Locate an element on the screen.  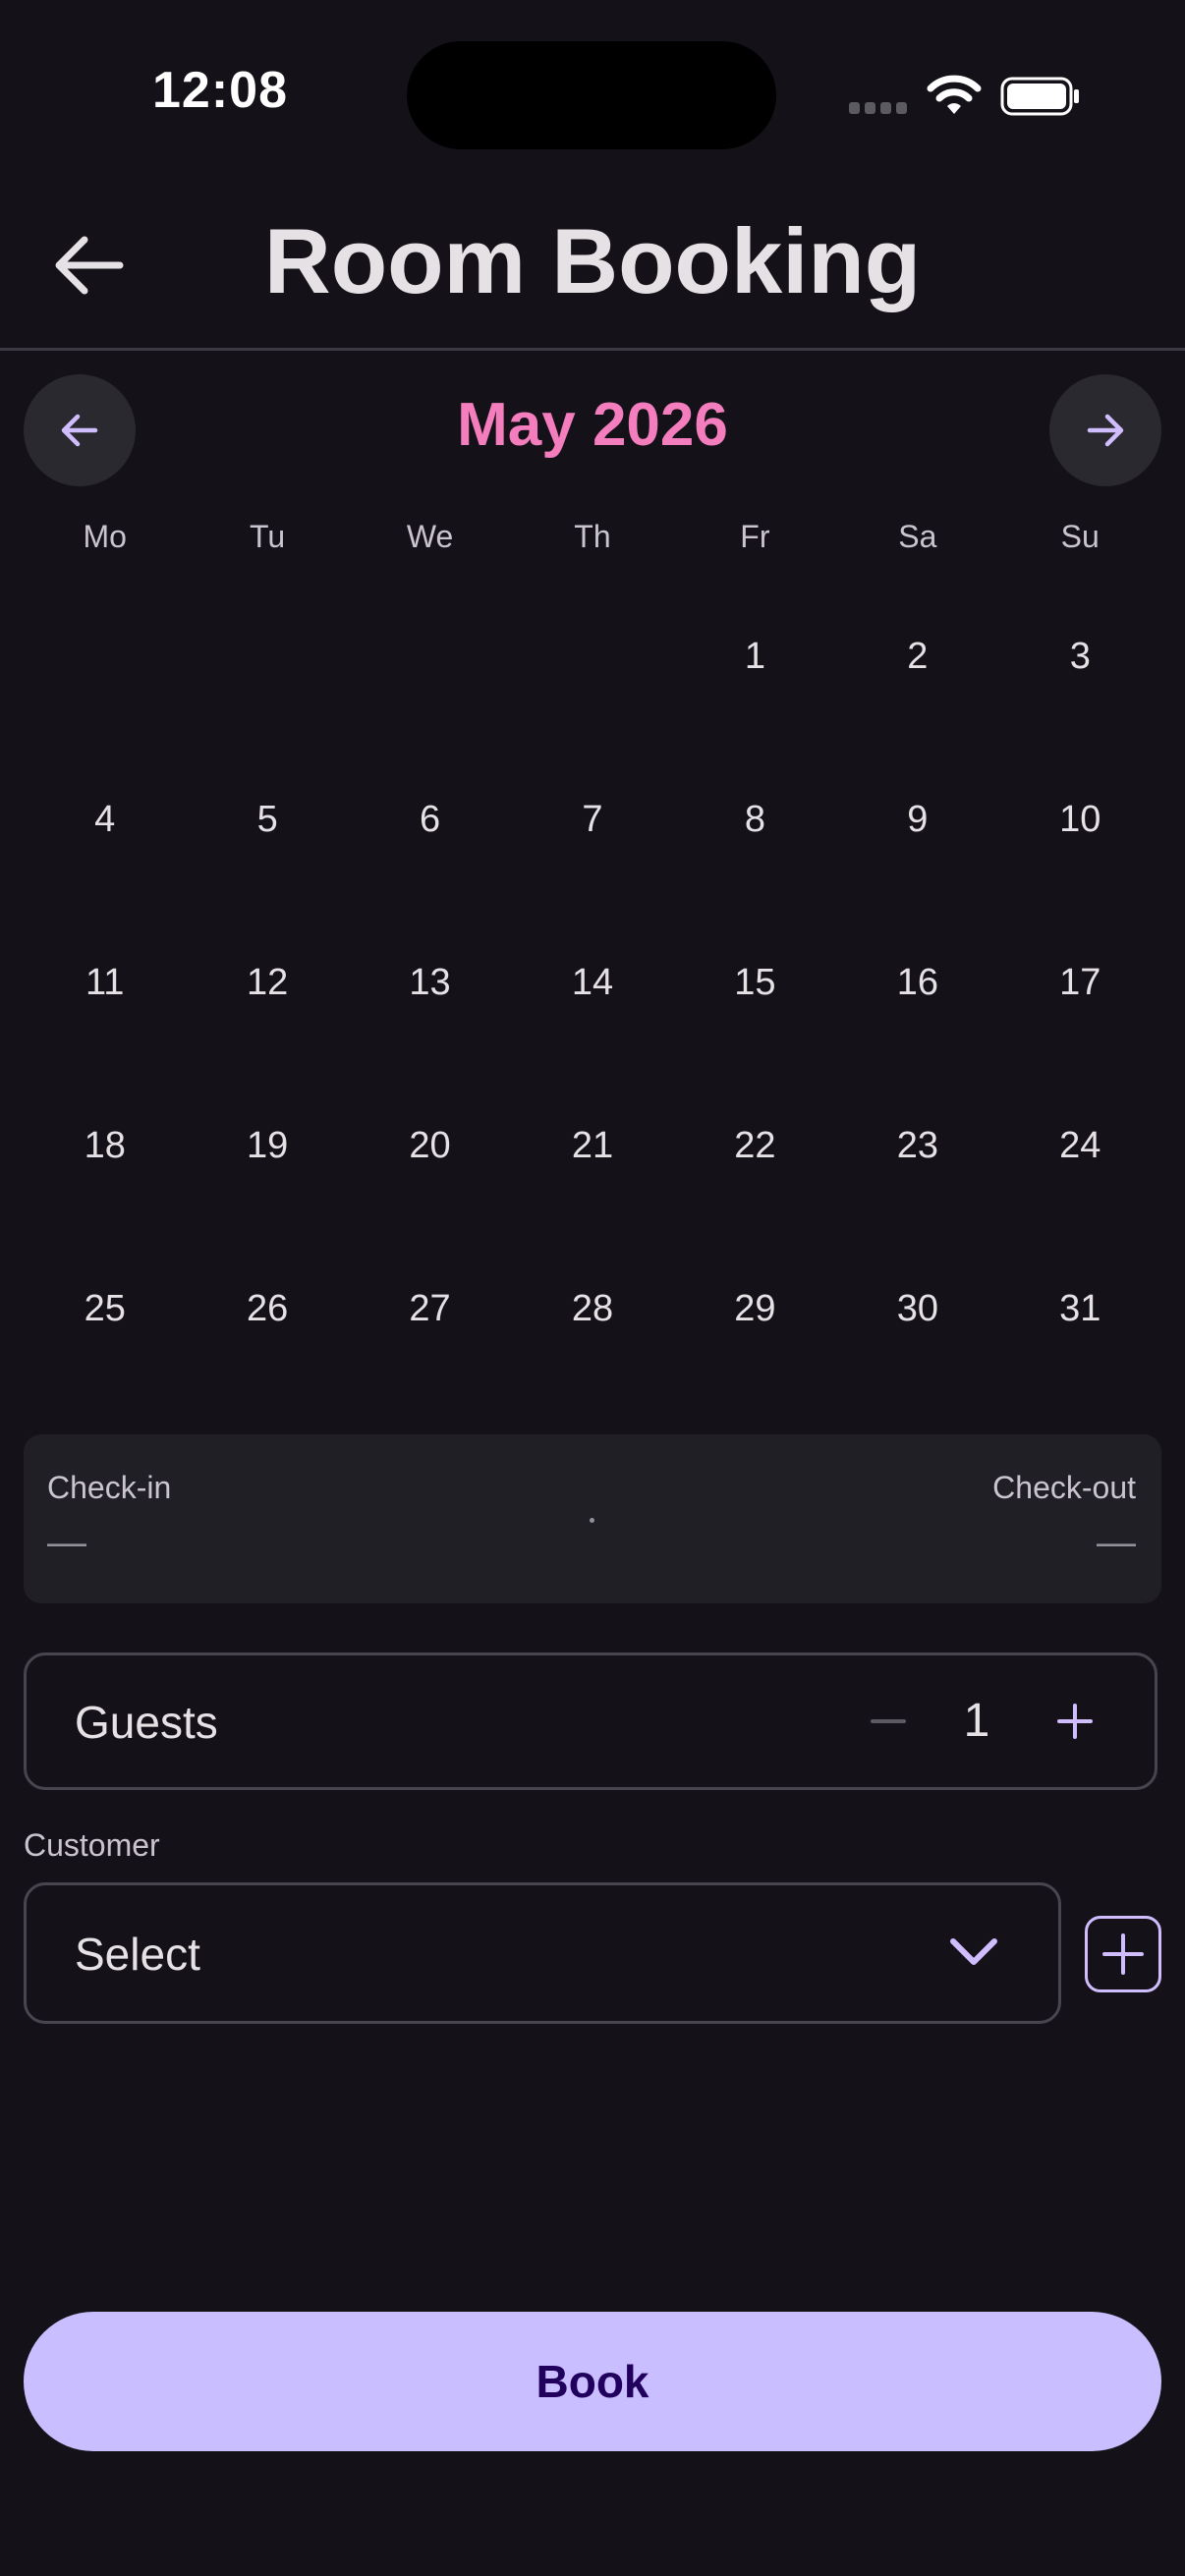
weekday-label: Th is located at coordinates (592, 536).